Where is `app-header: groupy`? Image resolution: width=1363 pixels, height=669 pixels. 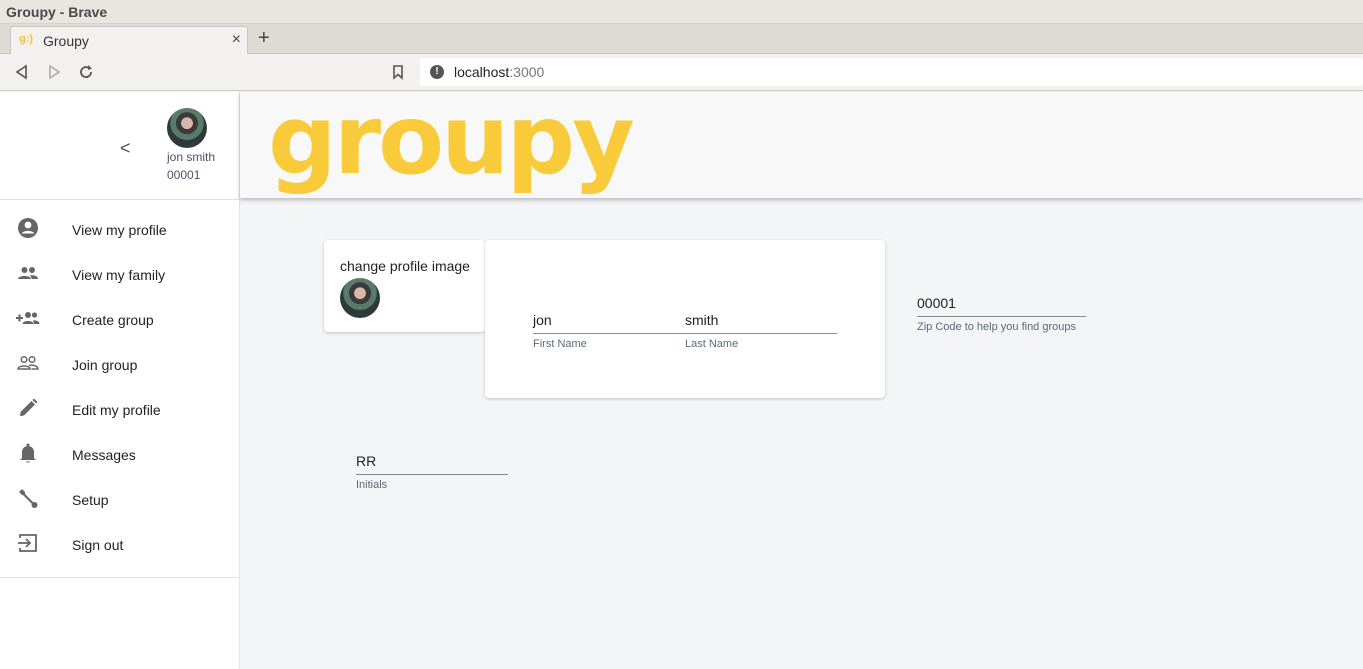 app-header: groupy is located at coordinates (801, 141).